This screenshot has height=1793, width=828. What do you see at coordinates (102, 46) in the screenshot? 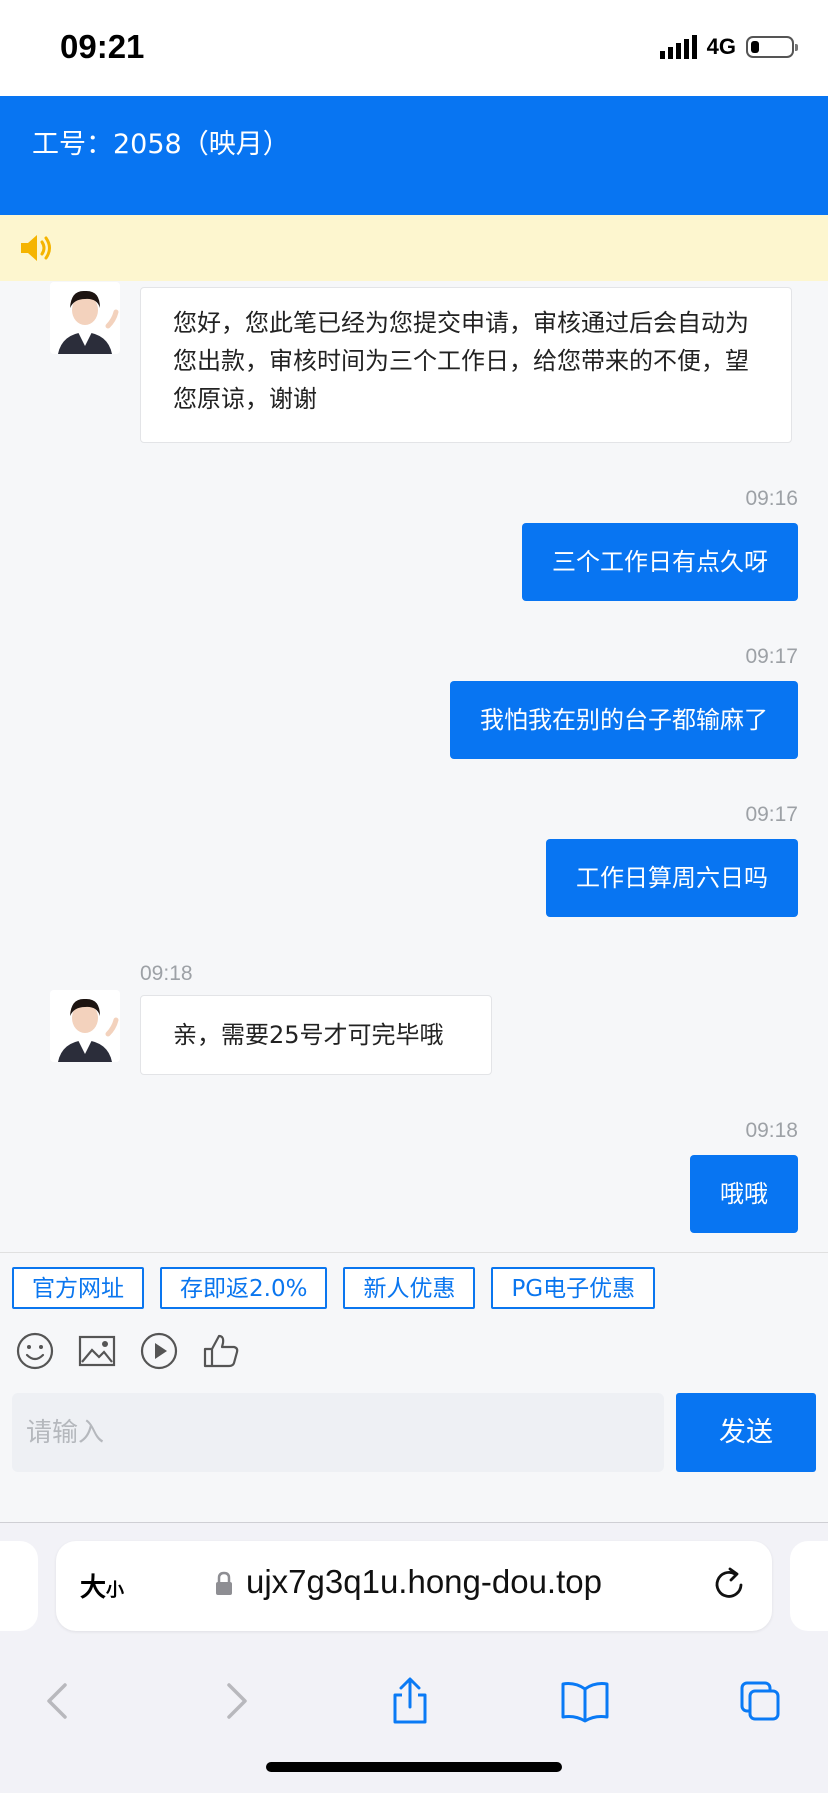
I see `status-time: 09:21` at bounding box center [102, 46].